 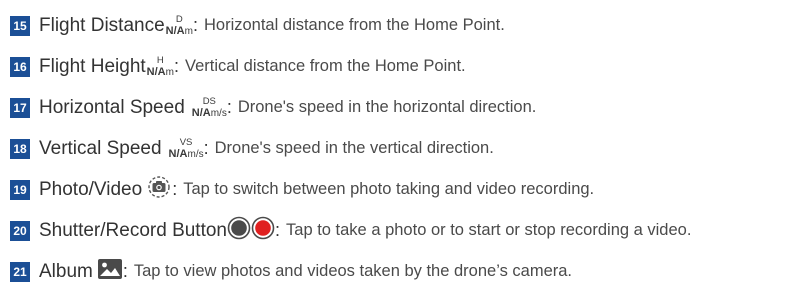 What do you see at coordinates (186, 142) in the screenshot?
I see `value-label: VS` at bounding box center [186, 142].